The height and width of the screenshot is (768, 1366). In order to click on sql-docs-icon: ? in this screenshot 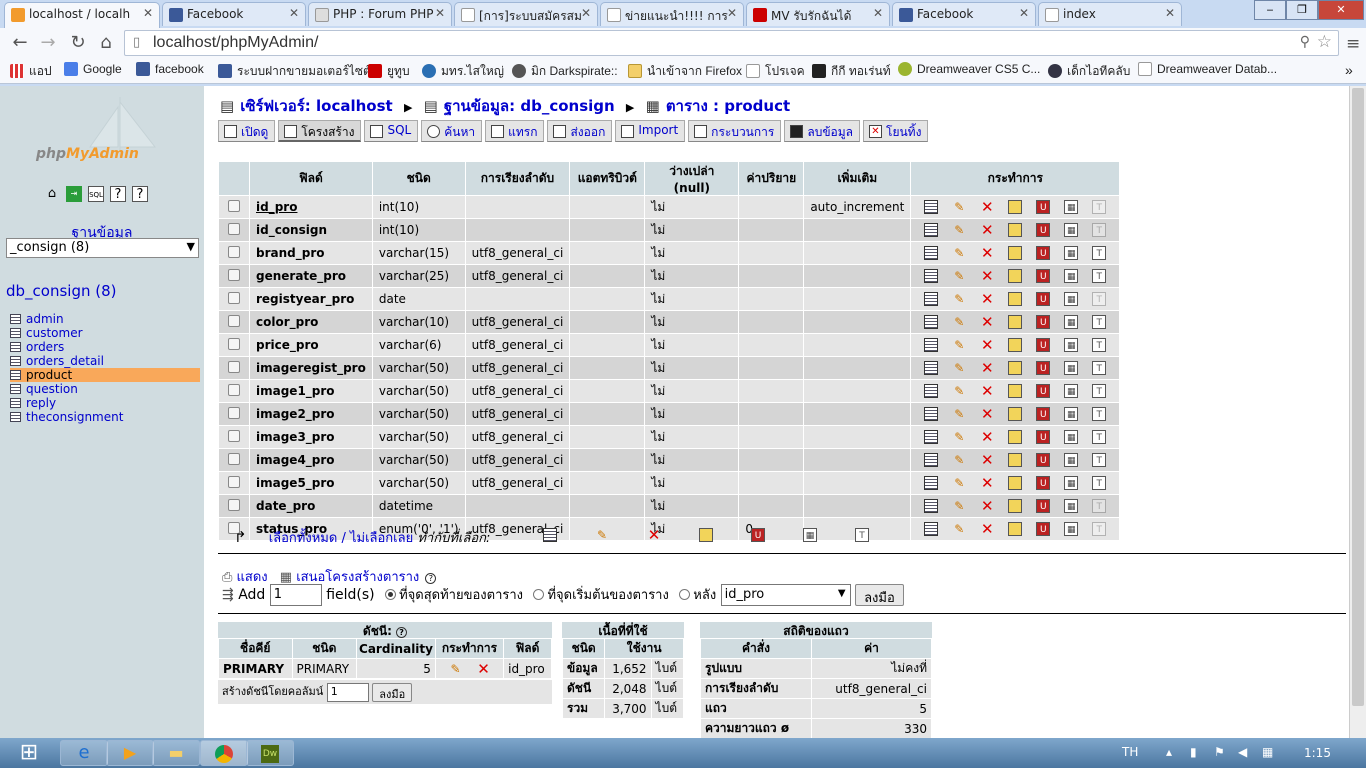, I will do `click(140, 194)`.